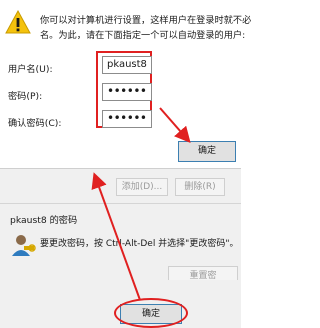  Describe the element at coordinates (207, 151) in the screenshot. I see `ok-button-top: 确定` at that location.